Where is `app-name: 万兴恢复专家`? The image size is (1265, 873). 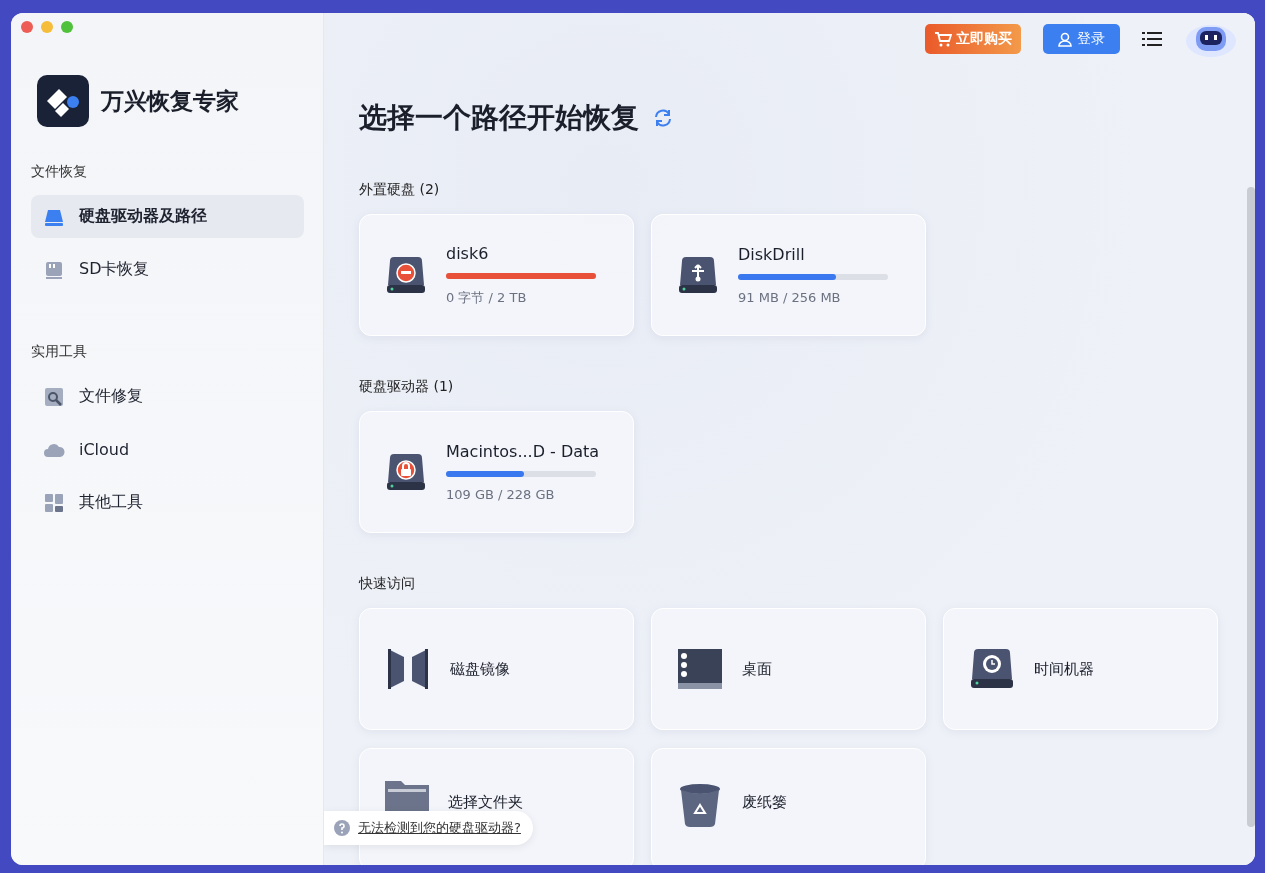
app-name: 万兴恢复专家 is located at coordinates (170, 101).